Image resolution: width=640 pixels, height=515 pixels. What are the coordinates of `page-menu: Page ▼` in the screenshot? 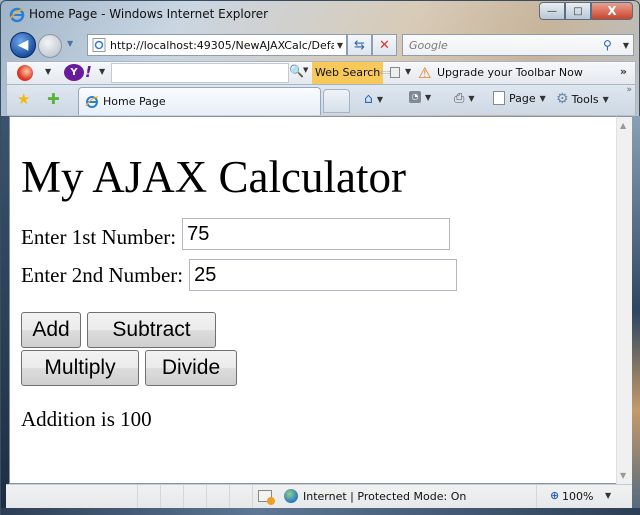 It's located at (519, 98).